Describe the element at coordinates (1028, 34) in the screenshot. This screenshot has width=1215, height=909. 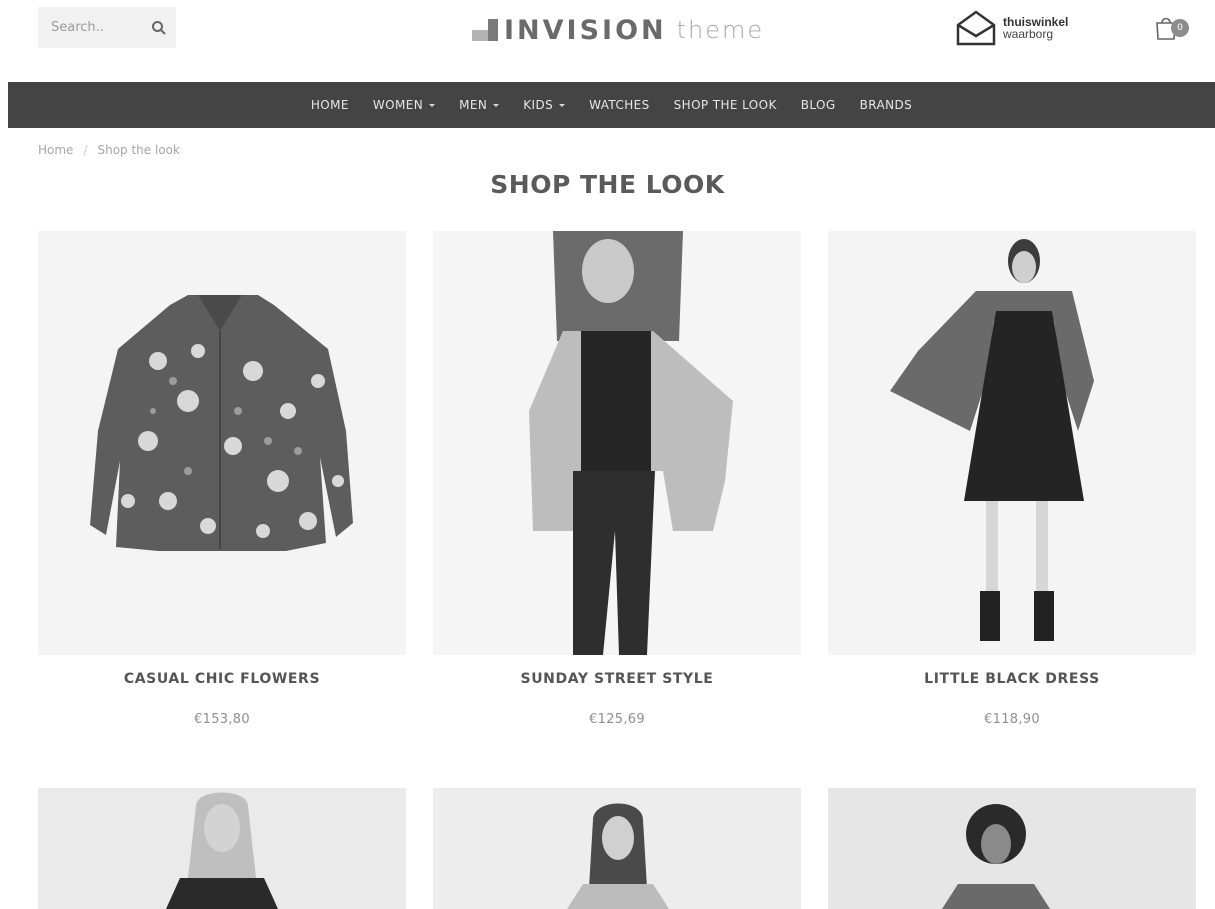
I see `badge-line2: waarborg` at that location.